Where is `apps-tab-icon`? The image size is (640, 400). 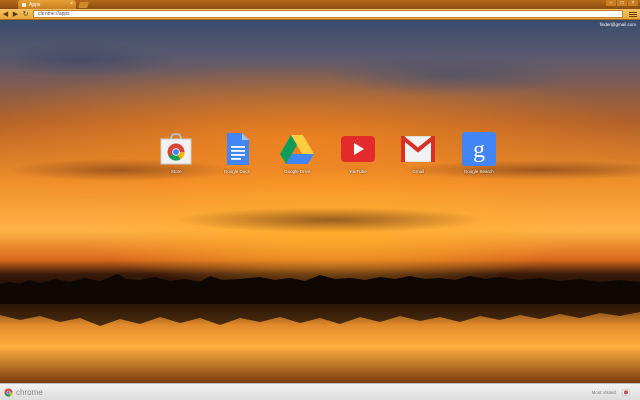 apps-tab-icon is located at coordinates (24, 4).